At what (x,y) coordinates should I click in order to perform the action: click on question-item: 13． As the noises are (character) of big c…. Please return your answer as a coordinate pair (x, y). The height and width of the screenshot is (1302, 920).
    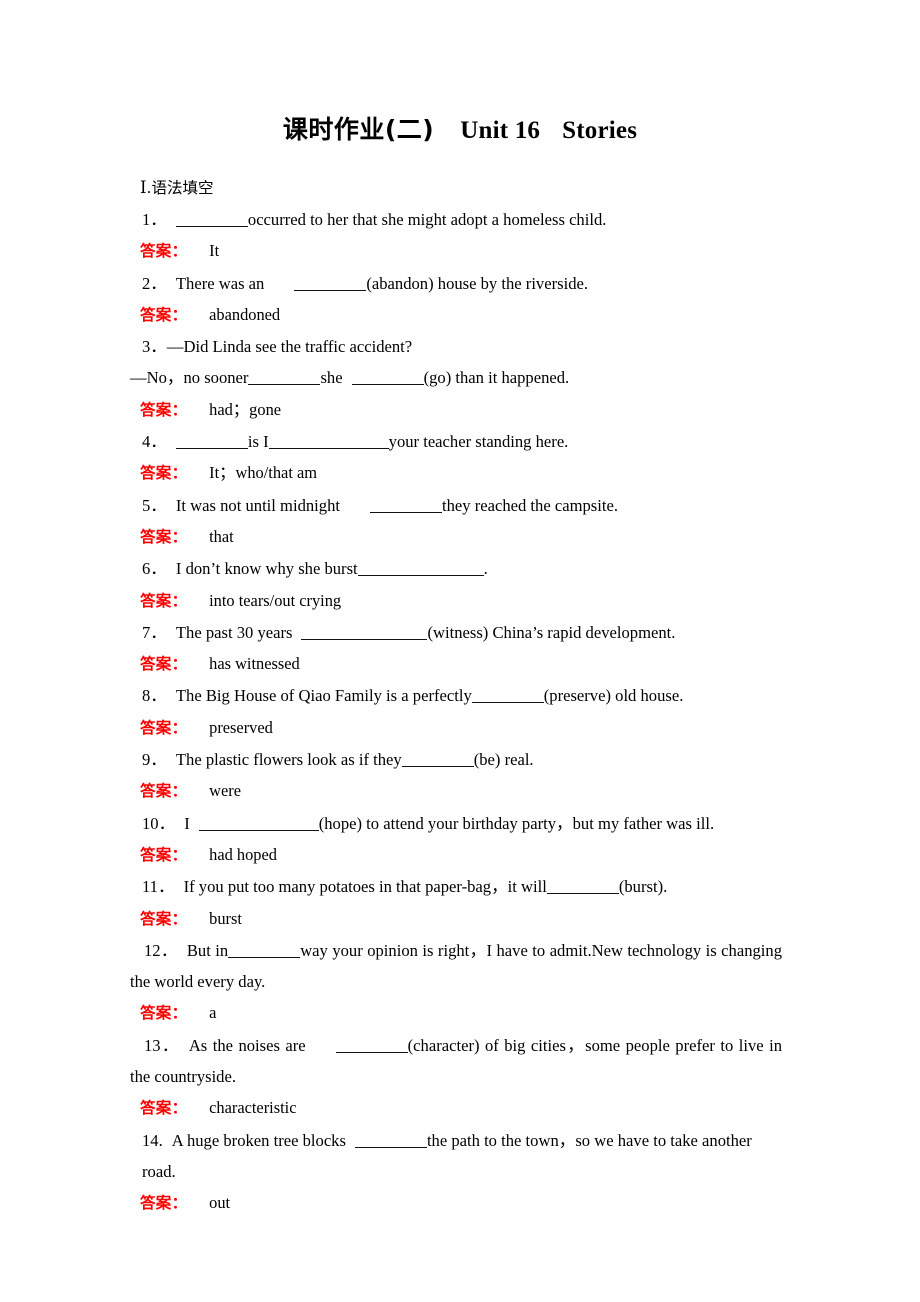
    Looking at the image, I should click on (456, 1061).